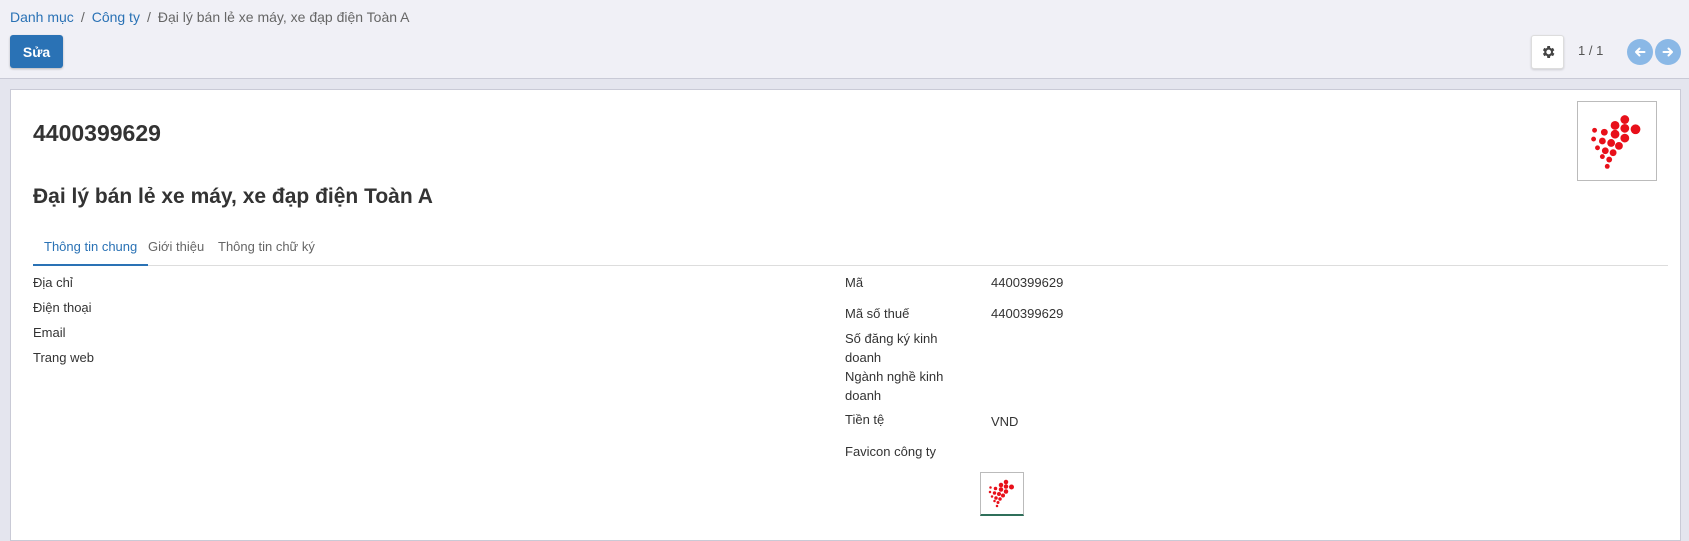 This screenshot has width=1689, height=541. I want to click on breadcrumb-current: Đại lý bán lẻ xe máy, xe đạp điện Toàn A, so click(283, 17).